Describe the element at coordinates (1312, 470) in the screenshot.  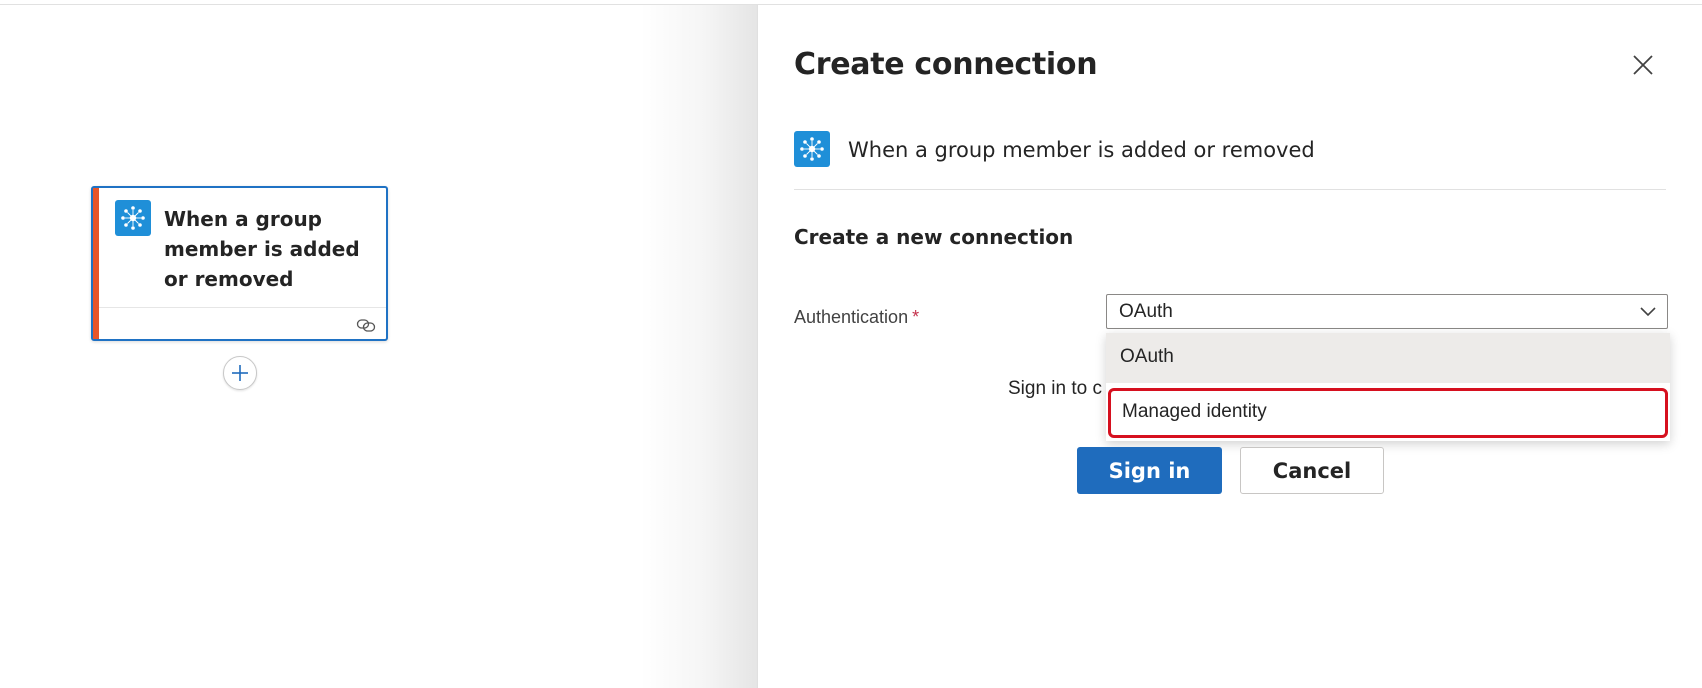
I see `cancel-button: Cancel` at that location.